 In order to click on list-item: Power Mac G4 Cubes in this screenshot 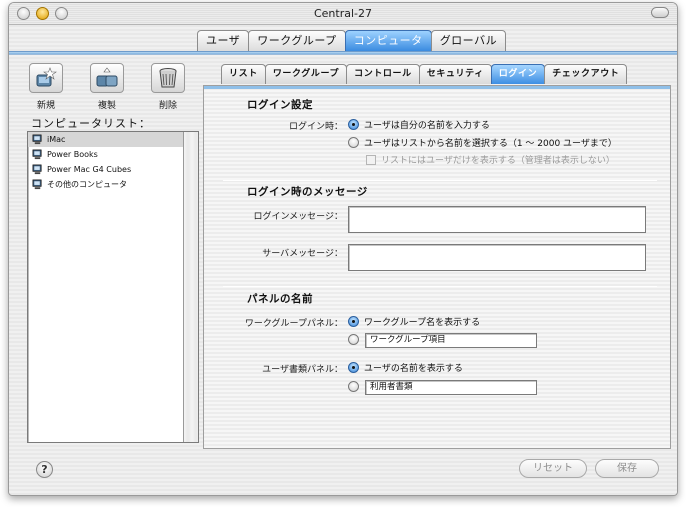, I will do `click(106, 169)`.